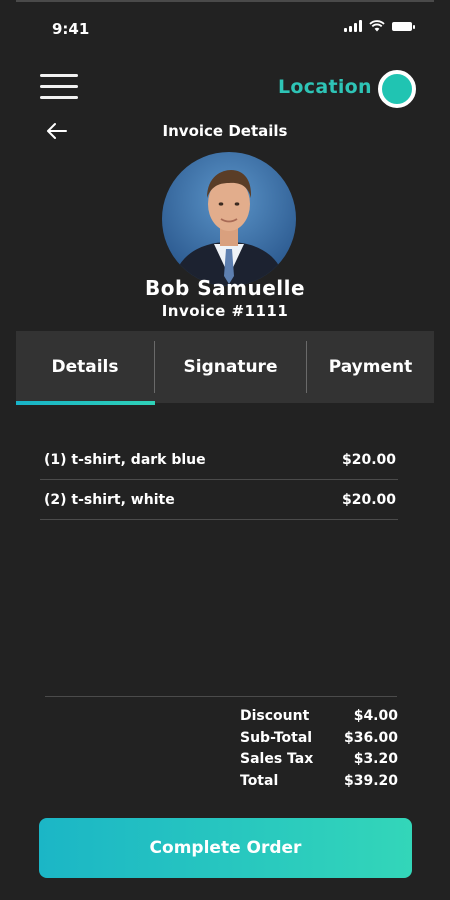 The height and width of the screenshot is (900, 450). I want to click on item-description: (1) t-shirt, dark blue, so click(125, 459).